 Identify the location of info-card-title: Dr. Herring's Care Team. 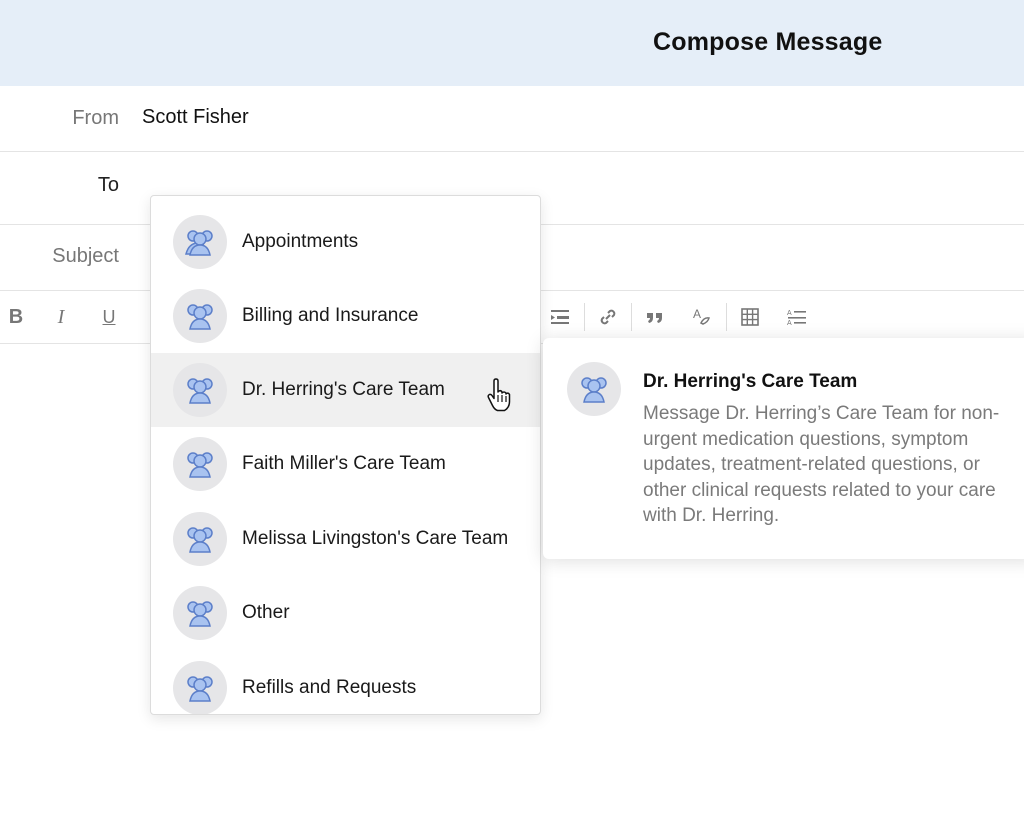
(750, 381).